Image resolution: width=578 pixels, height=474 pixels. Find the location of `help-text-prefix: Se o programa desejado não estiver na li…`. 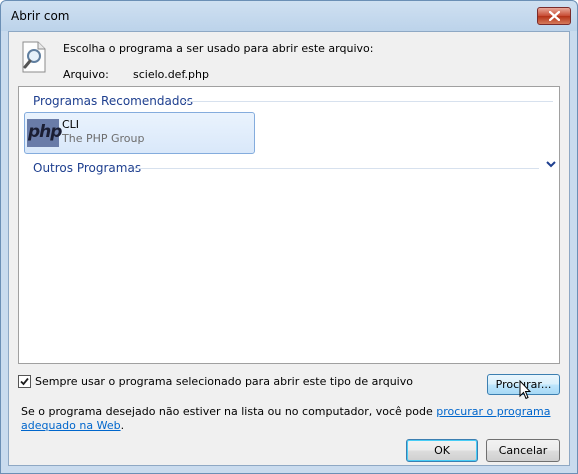

help-text-prefix: Se o programa desejado não estiver na li… is located at coordinates (229, 411).